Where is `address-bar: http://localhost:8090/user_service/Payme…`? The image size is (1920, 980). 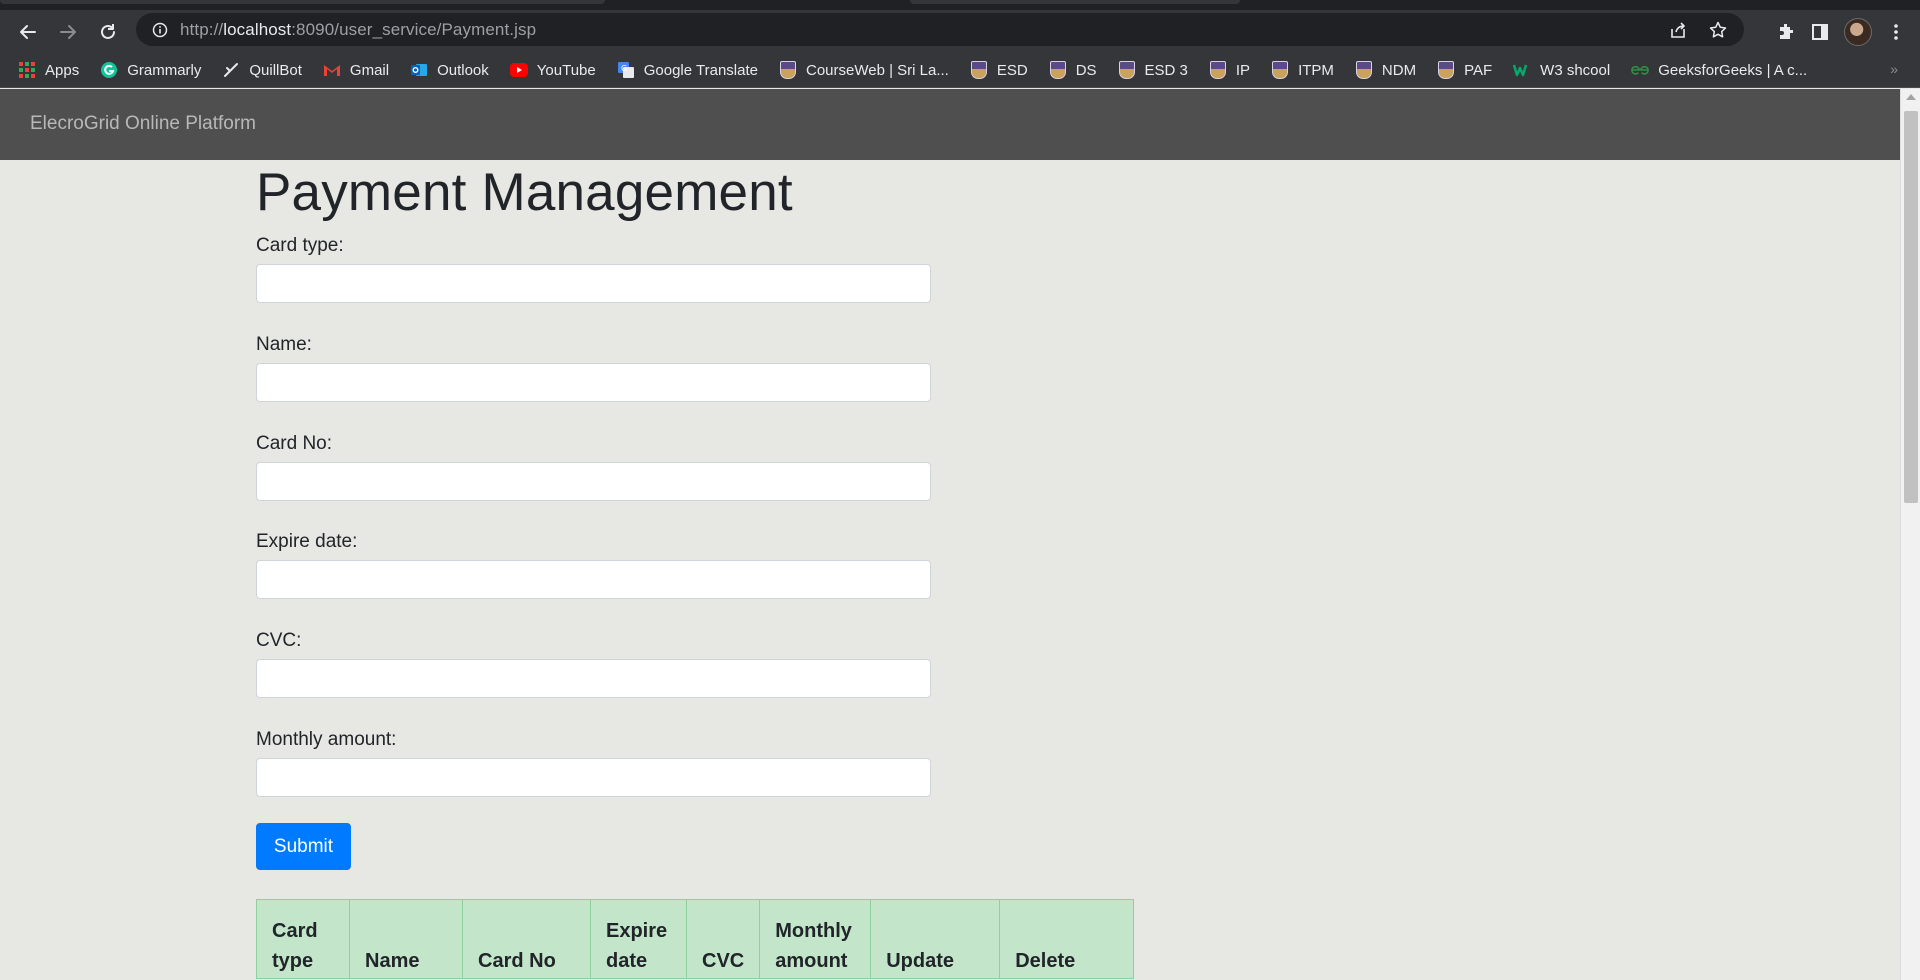
address-bar: http://localhost:8090/user_service/Payme… is located at coordinates (940, 29).